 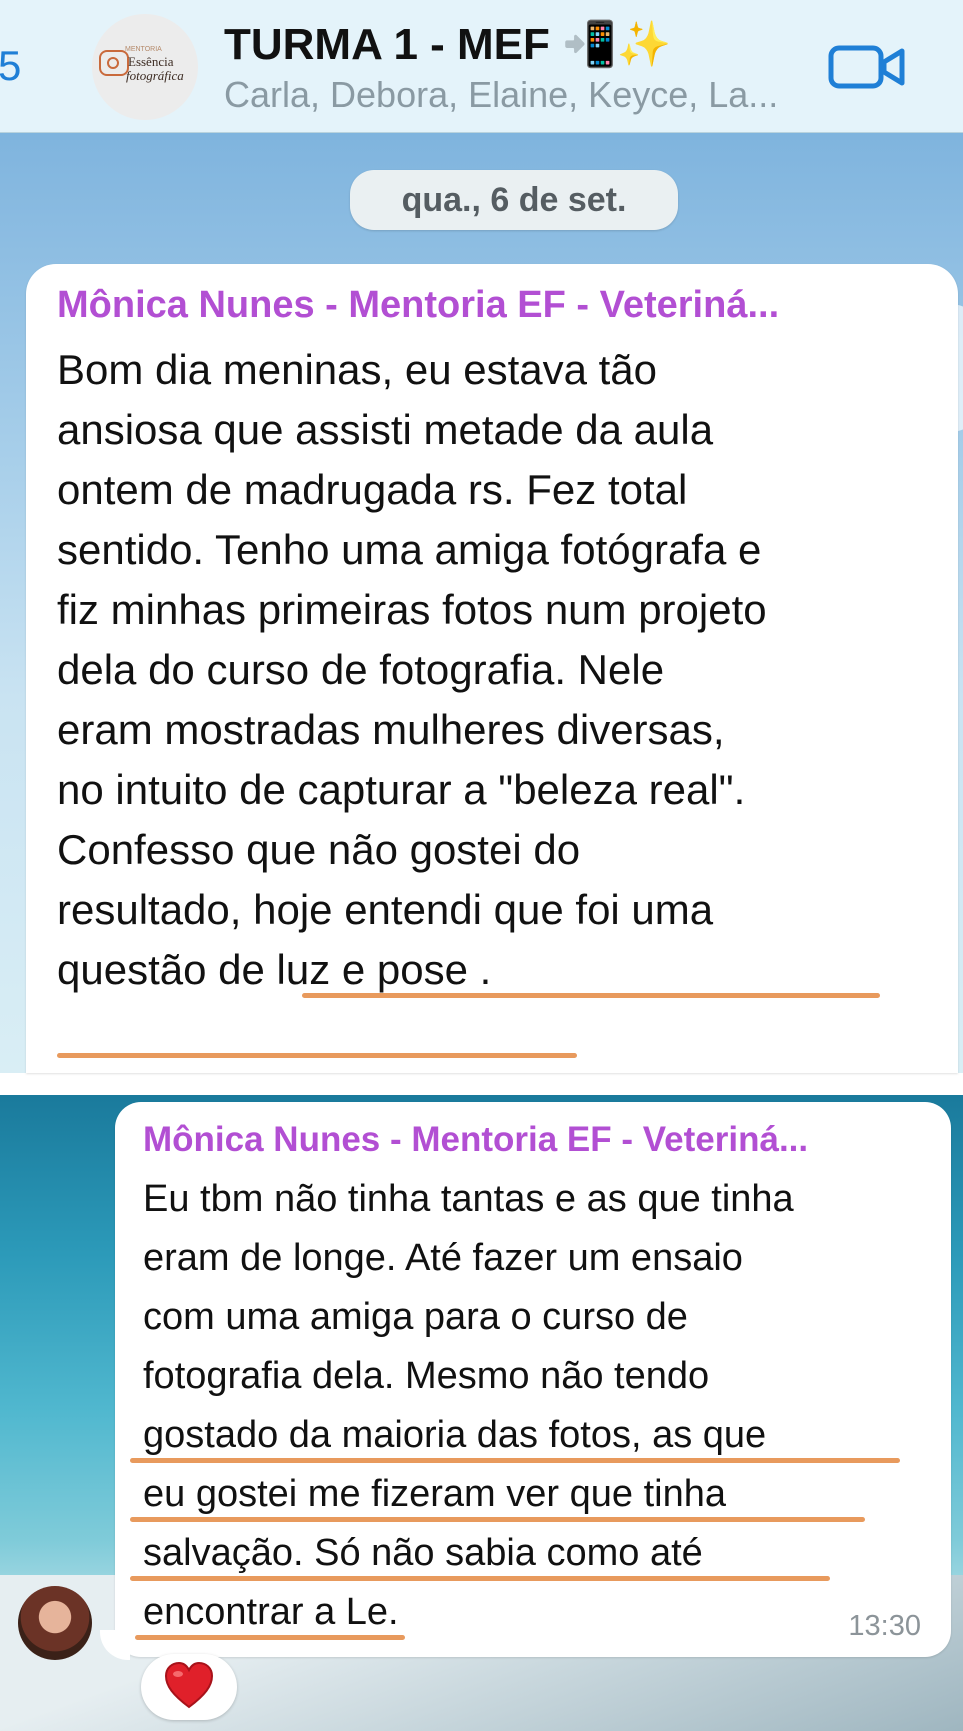 What do you see at coordinates (514, 200) in the screenshot?
I see `date-separator: qua., 6 de set.` at bounding box center [514, 200].